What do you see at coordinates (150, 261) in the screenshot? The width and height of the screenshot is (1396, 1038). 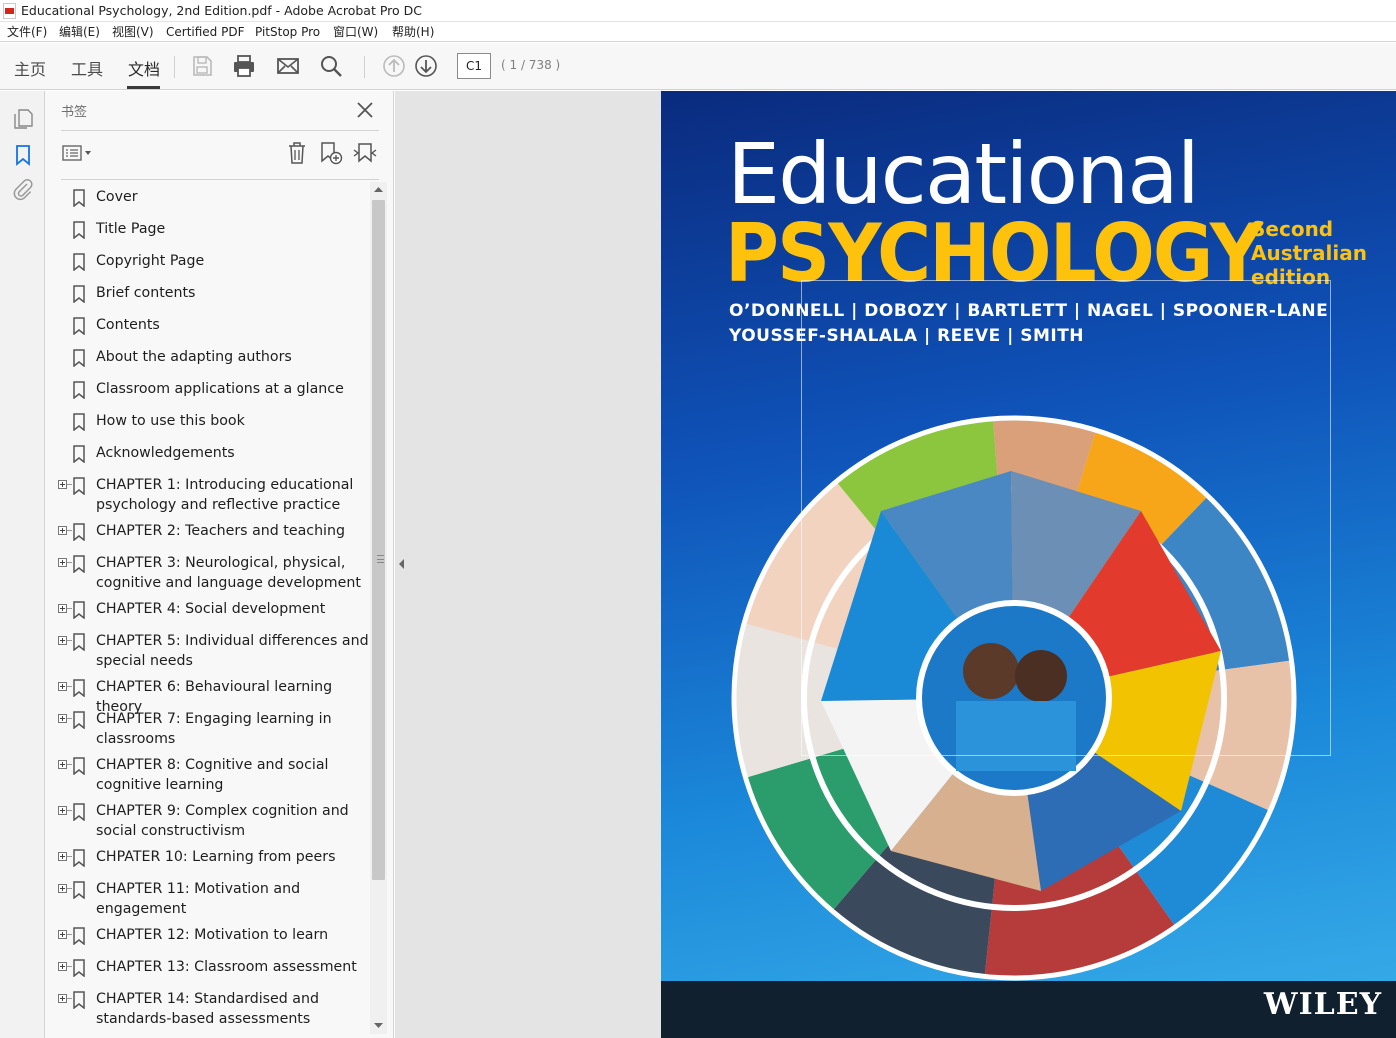 I see `bookmark-label: Copyright Page` at bounding box center [150, 261].